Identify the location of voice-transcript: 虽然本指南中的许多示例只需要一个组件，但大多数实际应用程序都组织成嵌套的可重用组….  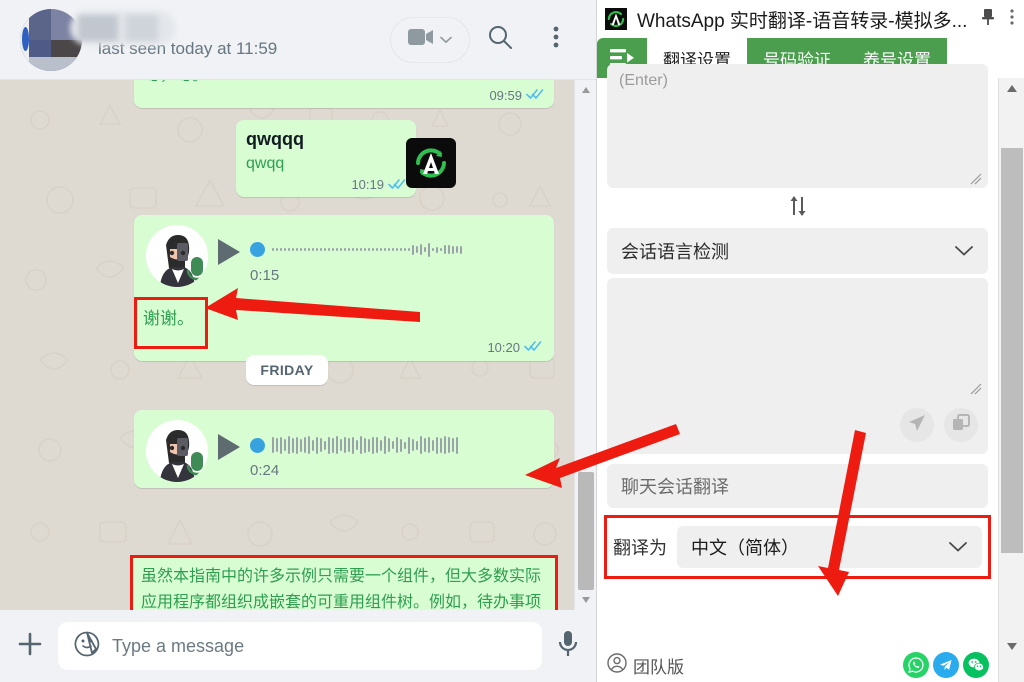
(341, 589).